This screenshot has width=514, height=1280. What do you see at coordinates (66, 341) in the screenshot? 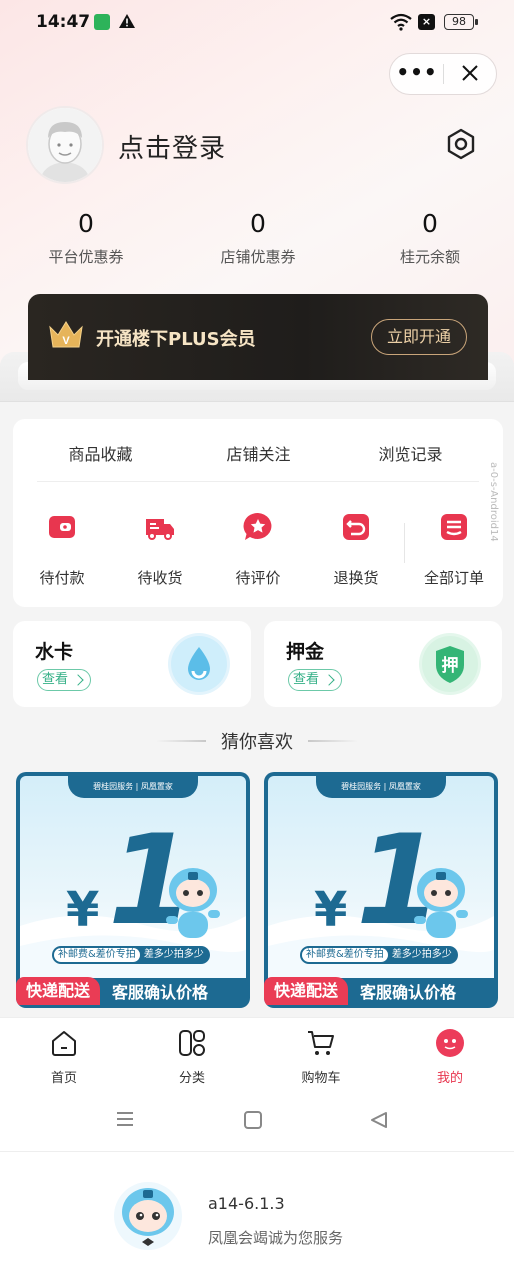
I see `crown-letter: V` at bounding box center [66, 341].